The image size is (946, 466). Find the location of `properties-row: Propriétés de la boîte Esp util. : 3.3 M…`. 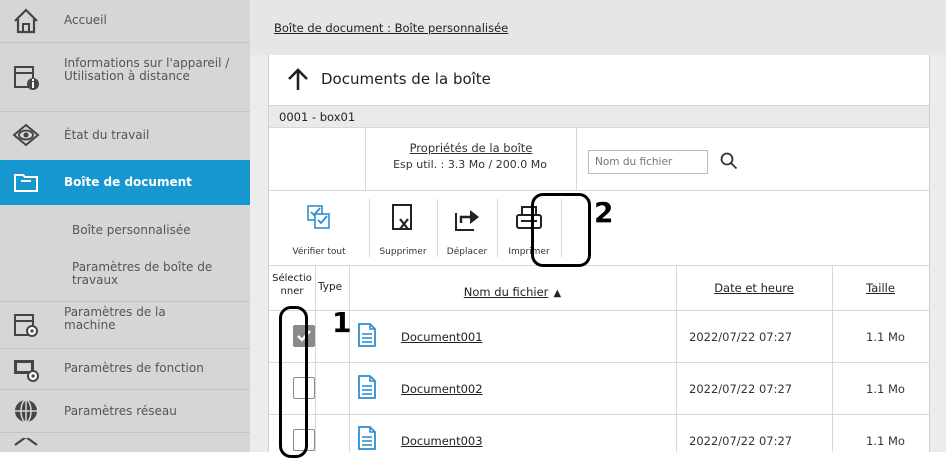

properties-row: Propriétés de la boîte Esp util. : 3.3 M… is located at coordinates (599, 159).